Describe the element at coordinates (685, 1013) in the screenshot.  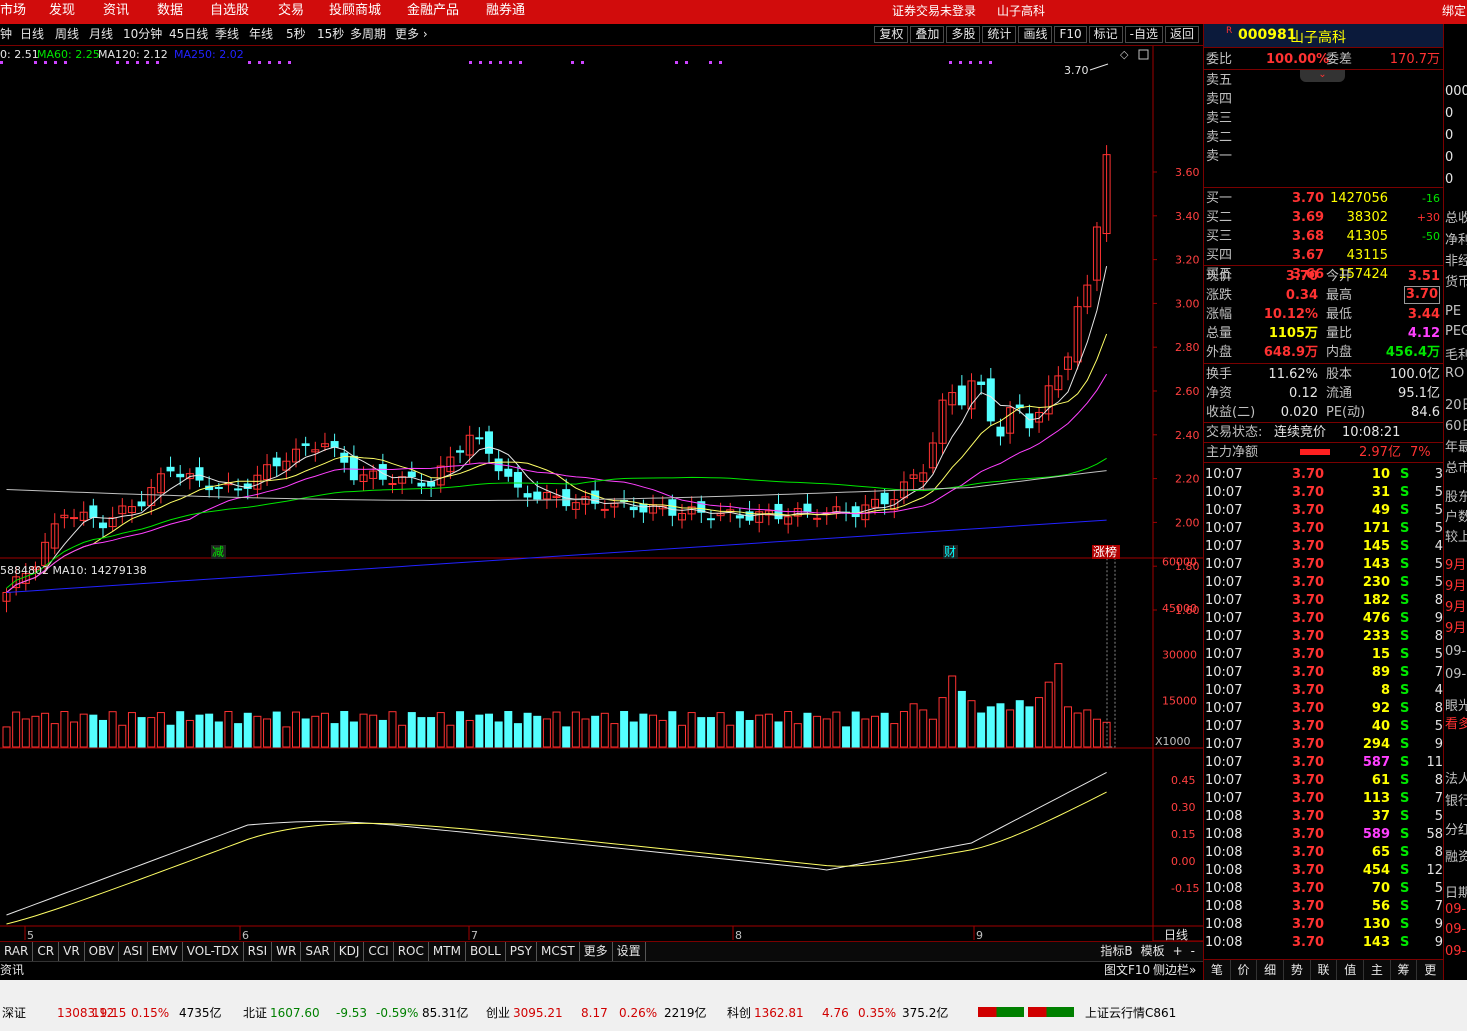
I see `index-amt: 2219亿` at that location.